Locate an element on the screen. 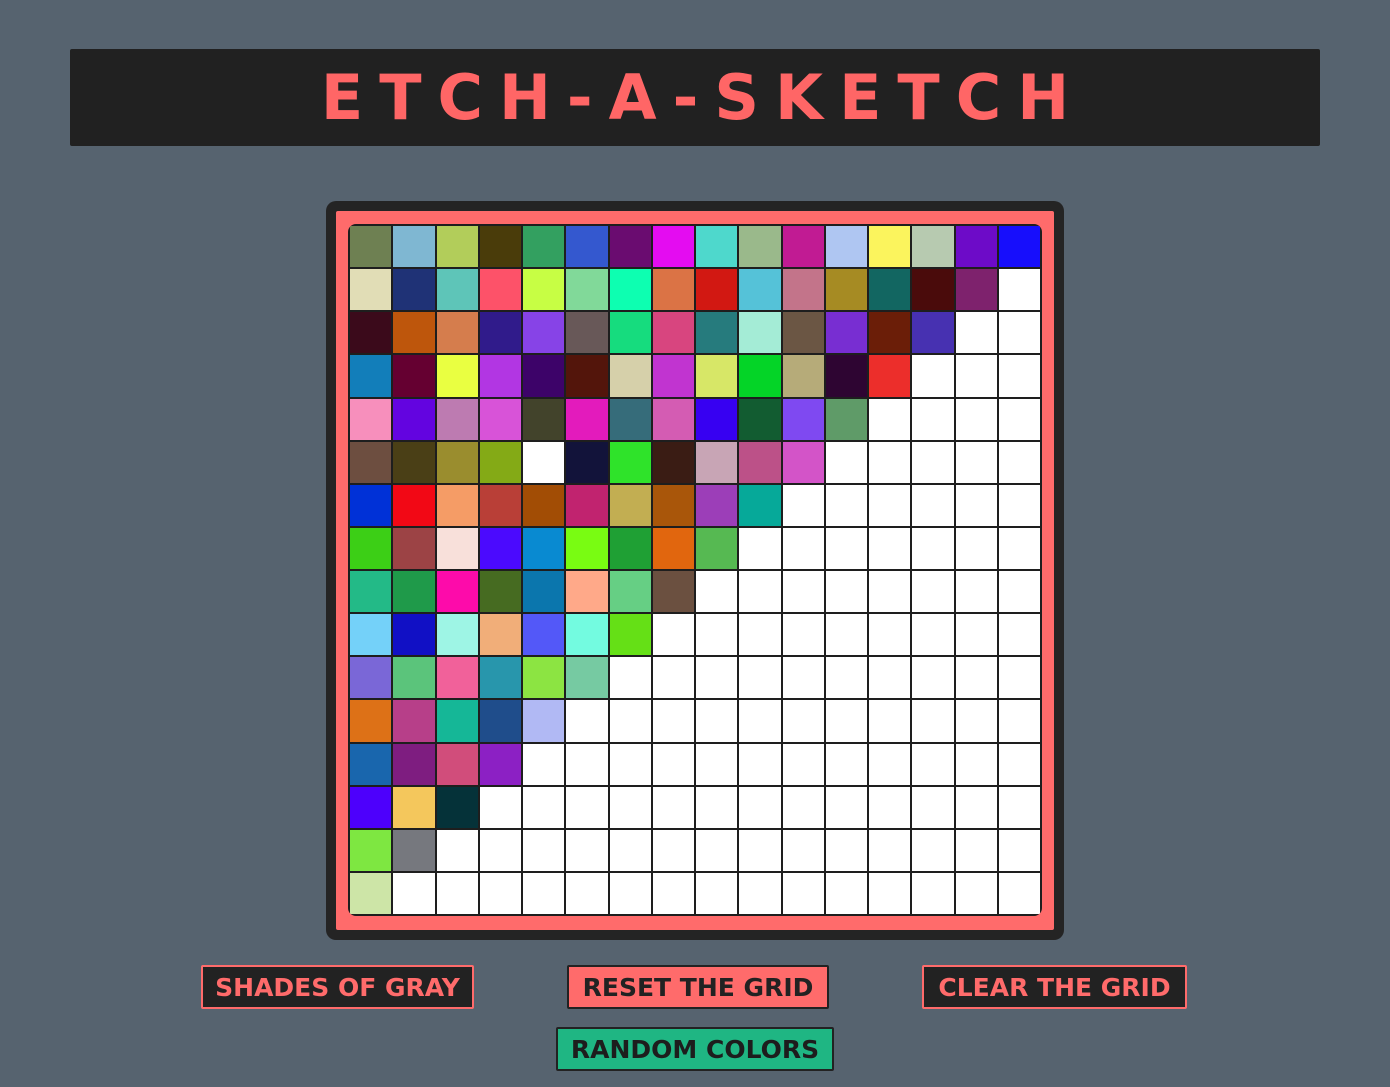  clear-grid-button: CLEAR THE GRID is located at coordinates (1054, 987).